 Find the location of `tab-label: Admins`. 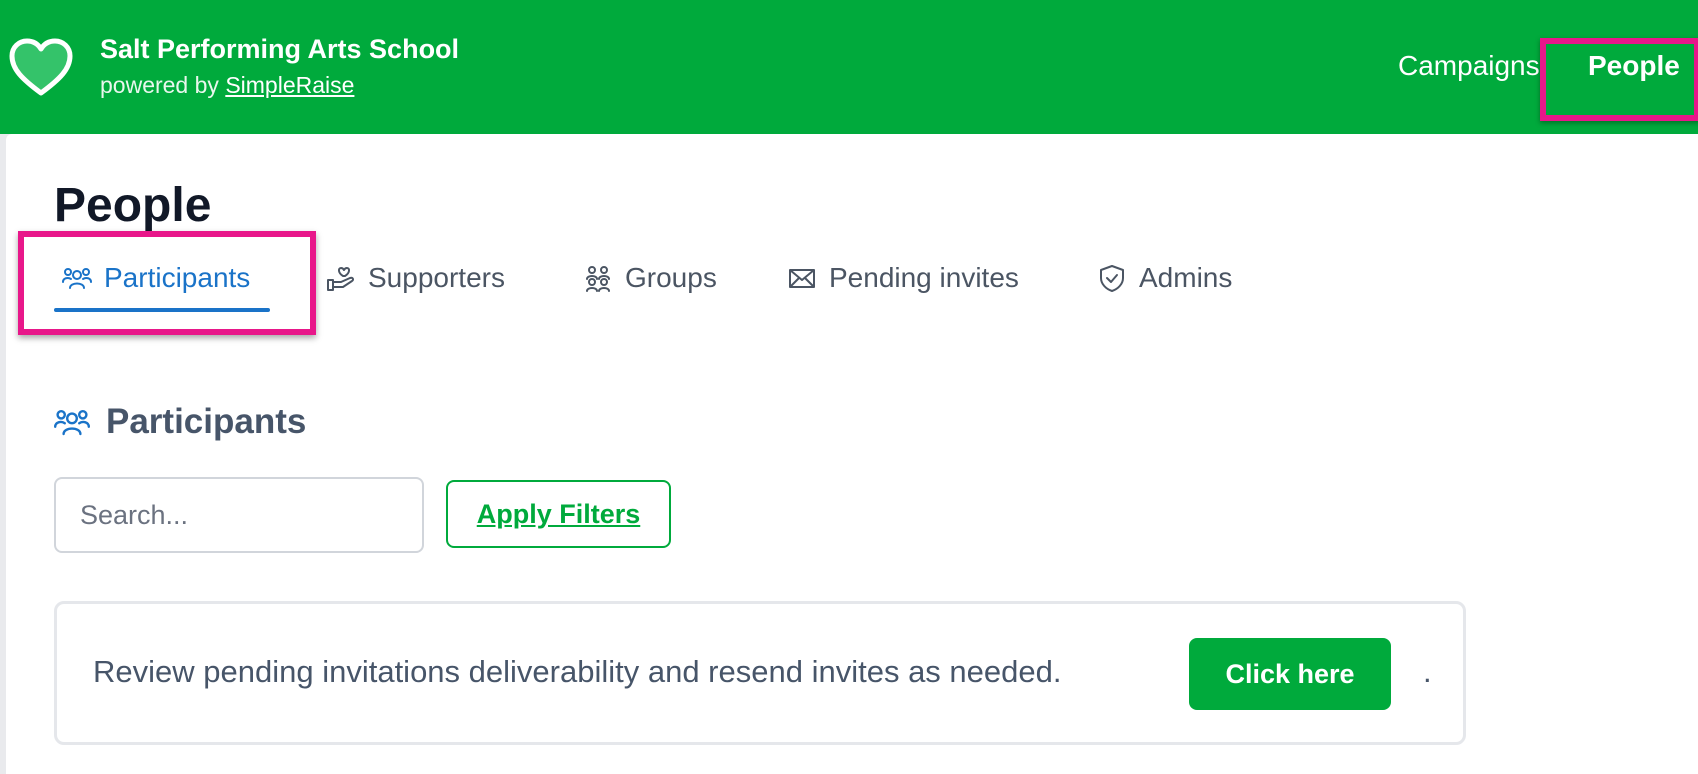

tab-label: Admins is located at coordinates (1186, 277).